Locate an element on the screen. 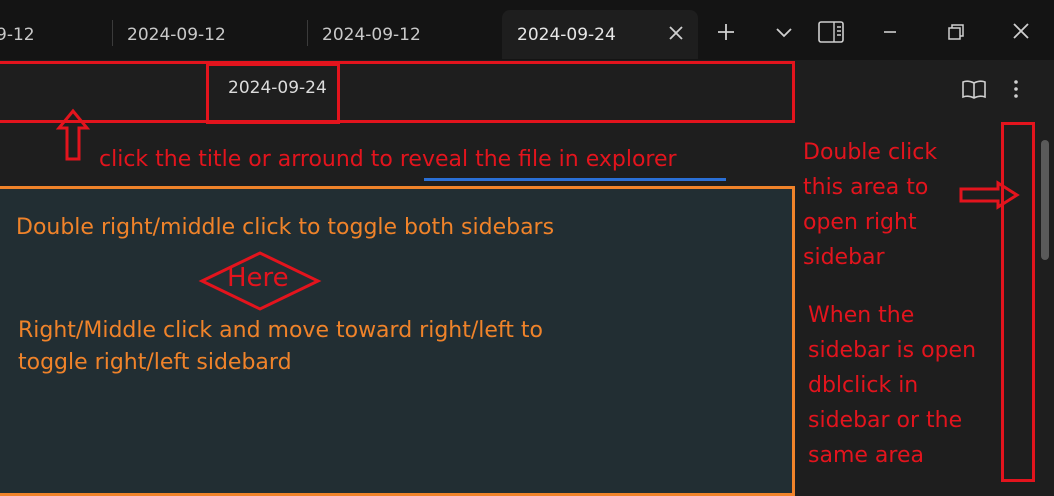  drag-hint-line: toggle right/left sidebard is located at coordinates (155, 362).